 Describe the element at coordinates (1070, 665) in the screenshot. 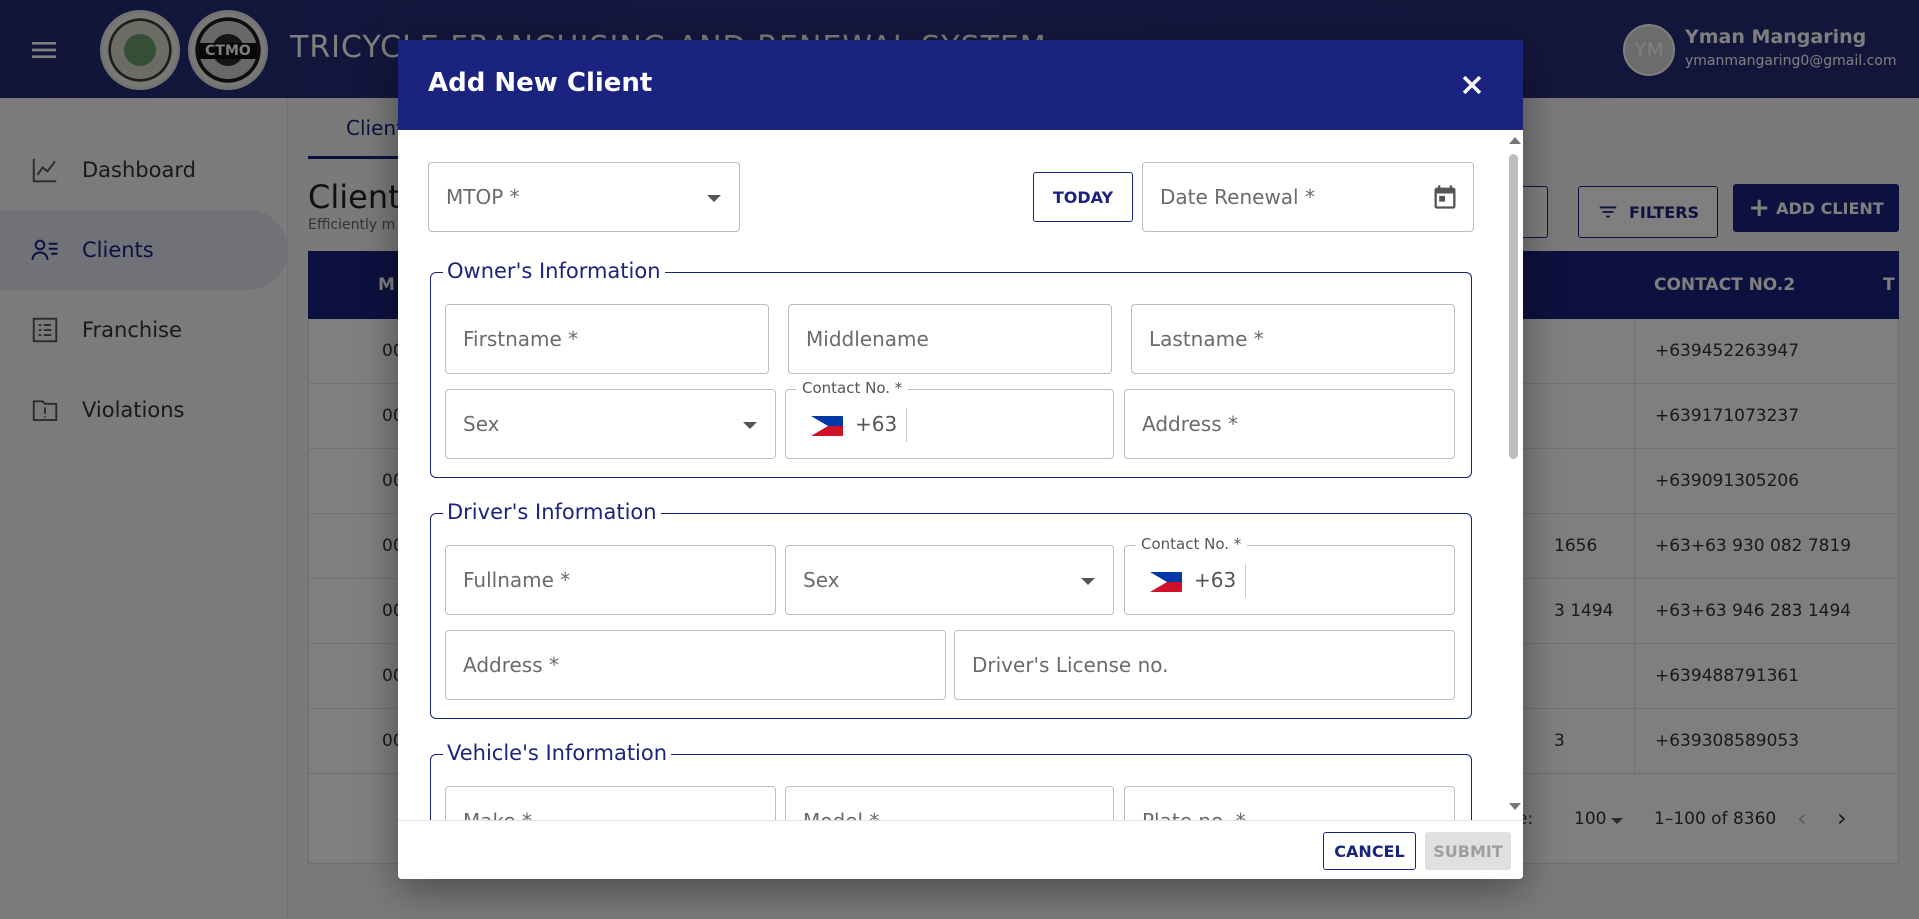

I see `license-placeholder: Driver's License no.` at that location.